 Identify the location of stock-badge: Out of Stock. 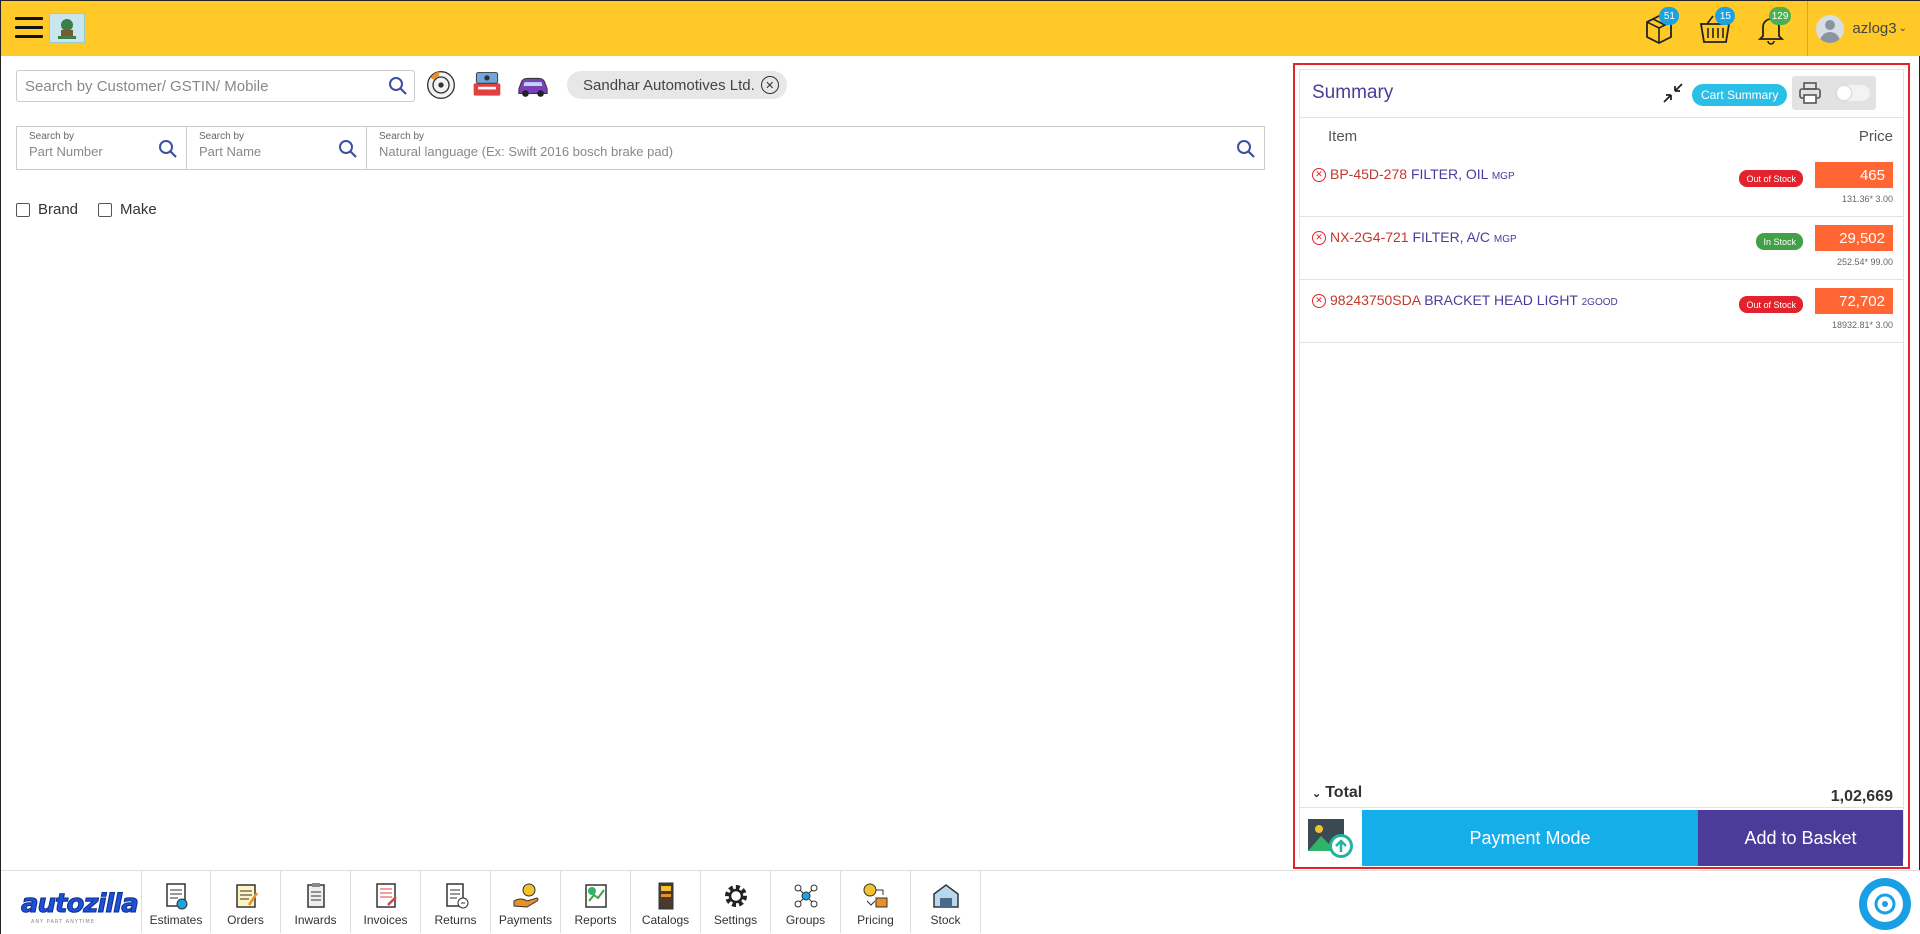
(1771, 304).